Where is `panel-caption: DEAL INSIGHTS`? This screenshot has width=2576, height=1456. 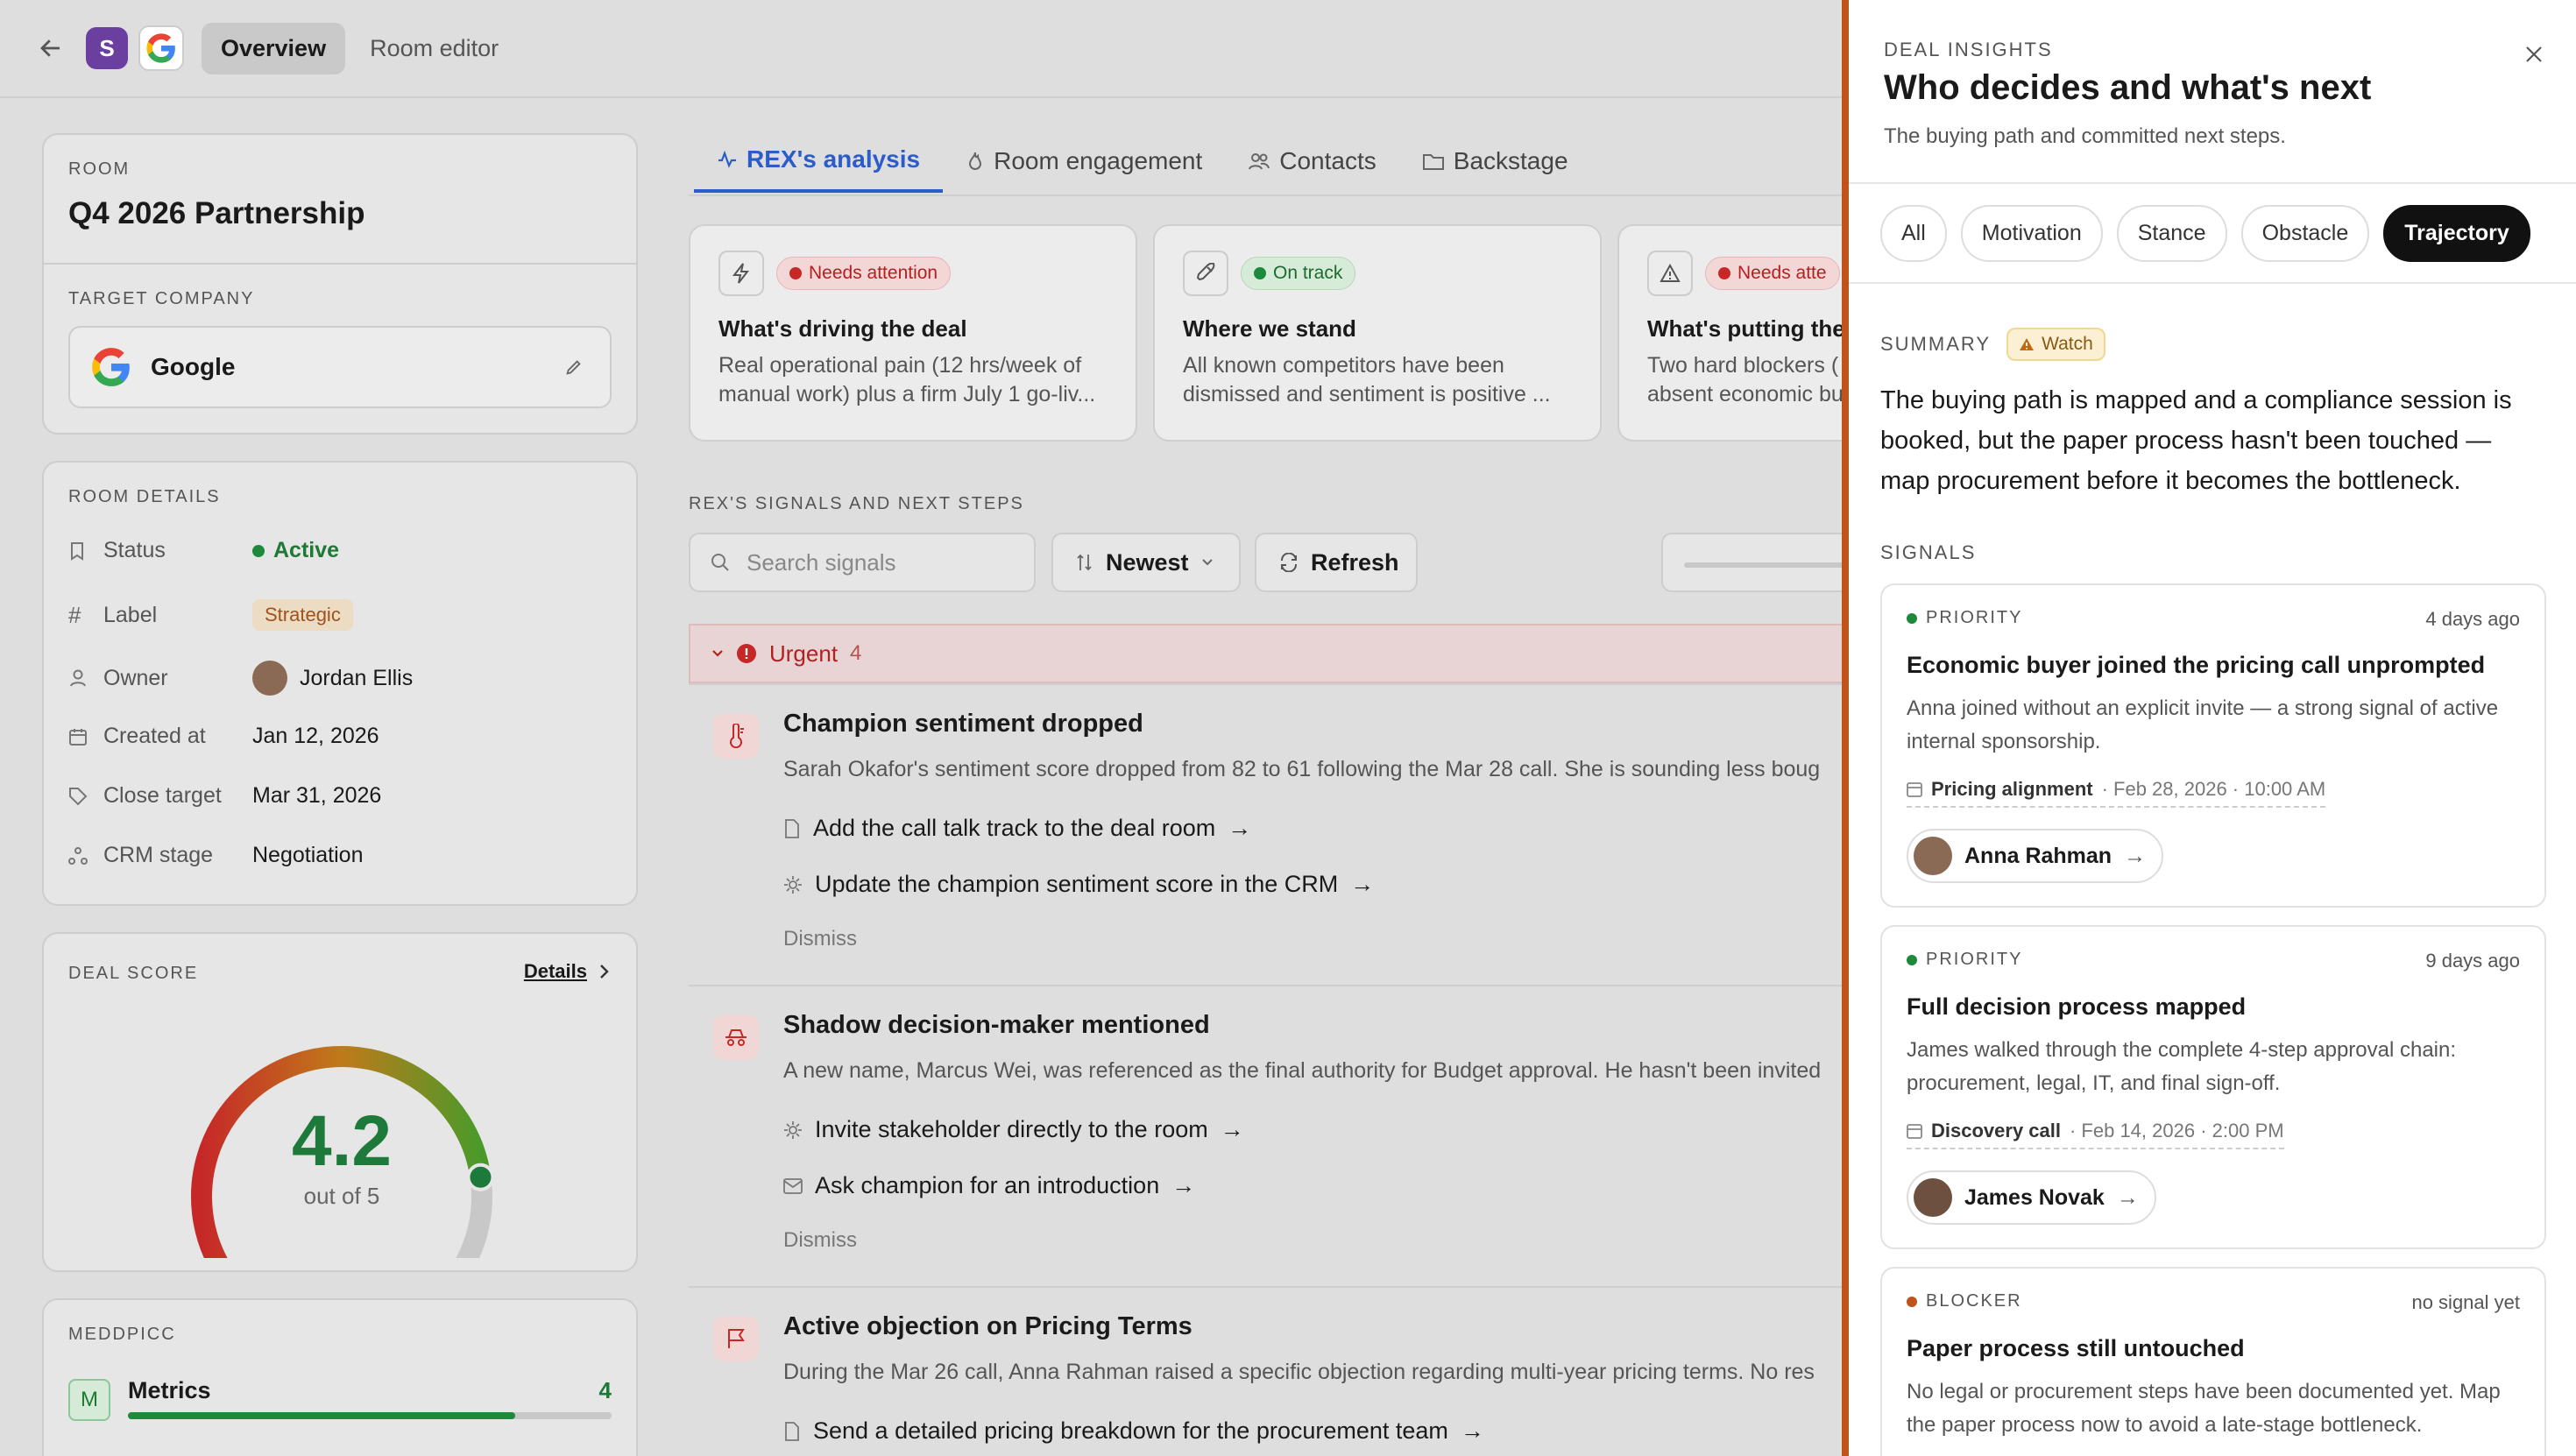 panel-caption: DEAL INSIGHTS is located at coordinates (1968, 49).